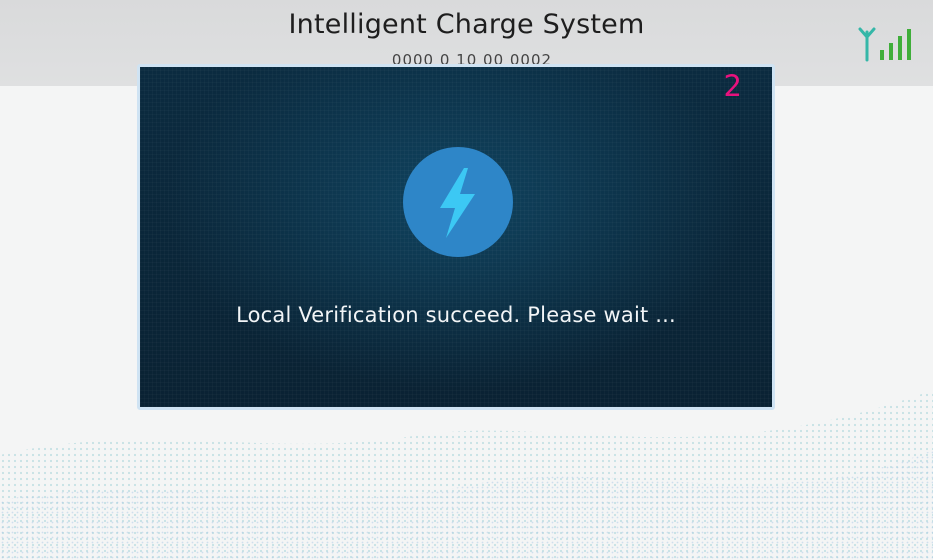 This screenshot has height=560, width=933. What do you see at coordinates (884, 44) in the screenshot?
I see `signal-strength-icon` at bounding box center [884, 44].